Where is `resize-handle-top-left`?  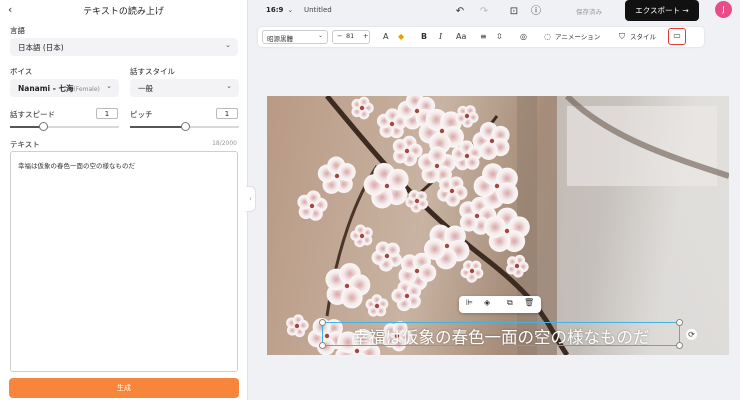
resize-handle-top-left is located at coordinates (322, 322).